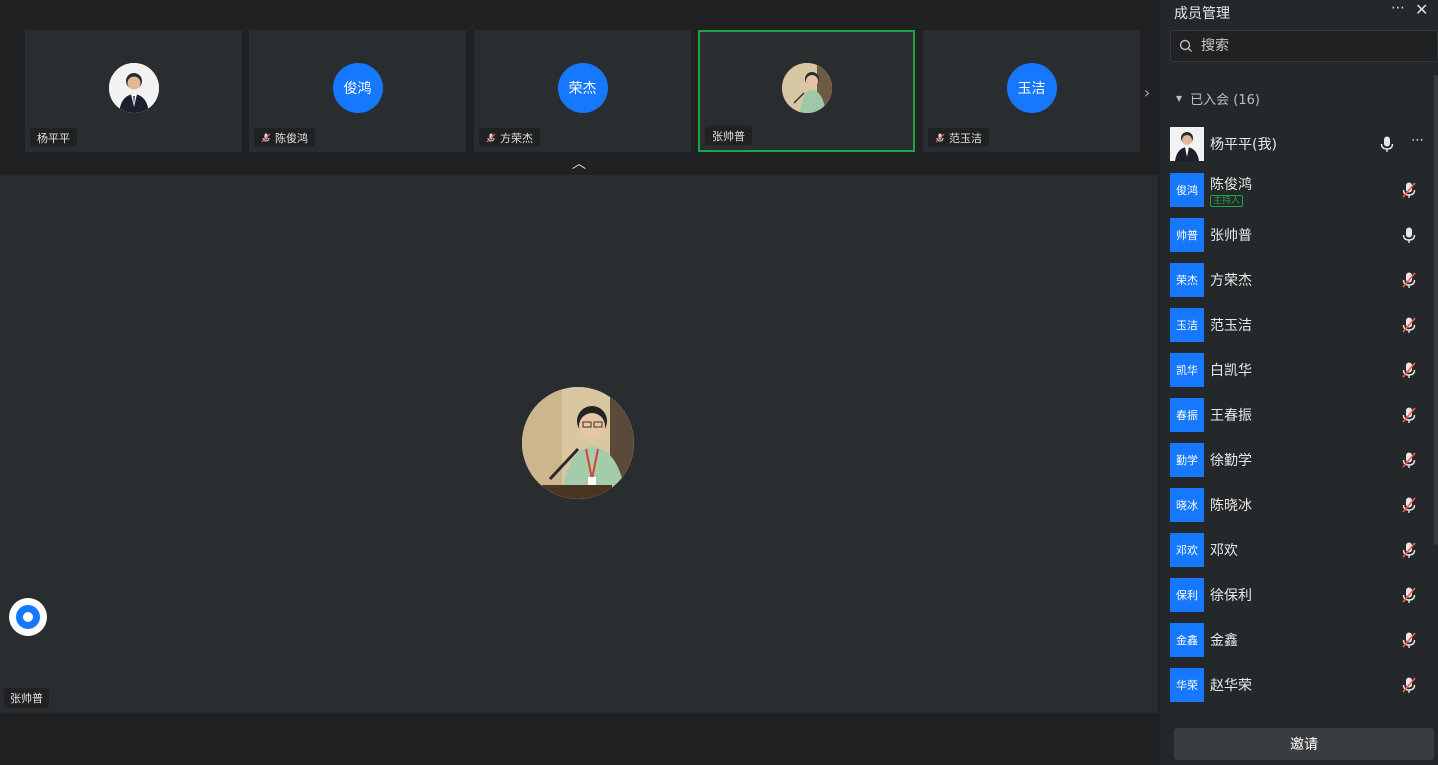 This screenshot has width=1438, height=765. Describe the element at coordinates (965, 138) in the screenshot. I see `participant-name: 范玉洁` at that location.